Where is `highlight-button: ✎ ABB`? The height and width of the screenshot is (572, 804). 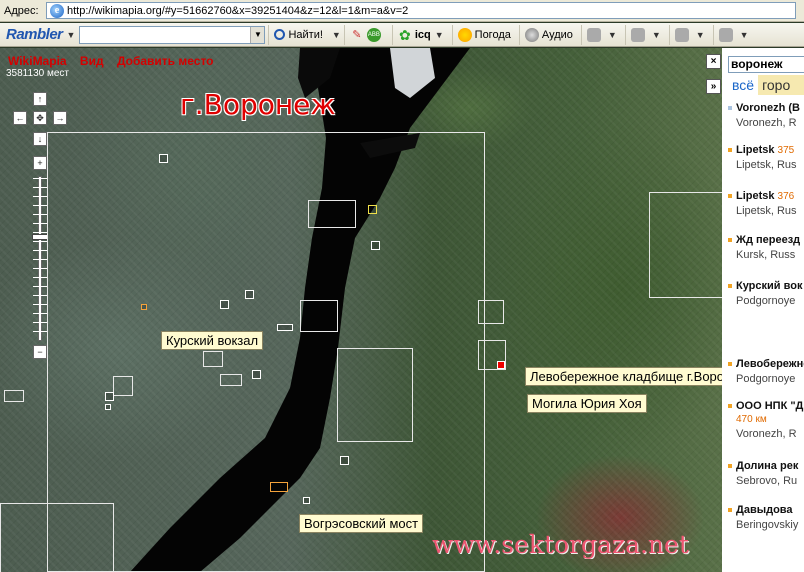 highlight-button: ✎ ABB is located at coordinates (366, 34).